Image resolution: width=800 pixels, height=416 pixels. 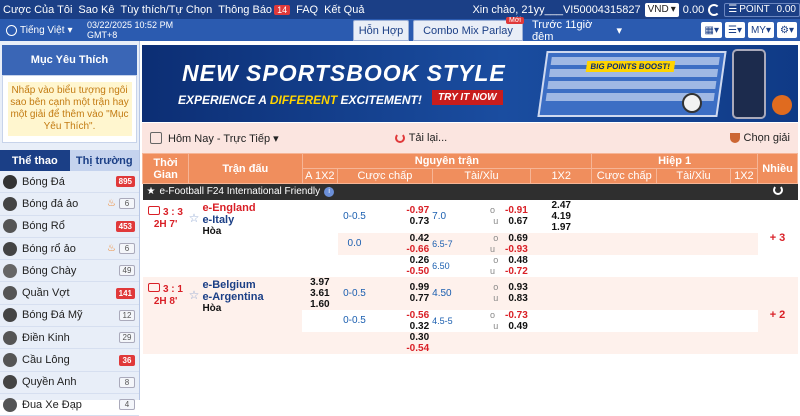 I want to click on banner-title: NEW SPORTSBOOK STYLE, so click(x=344, y=73).